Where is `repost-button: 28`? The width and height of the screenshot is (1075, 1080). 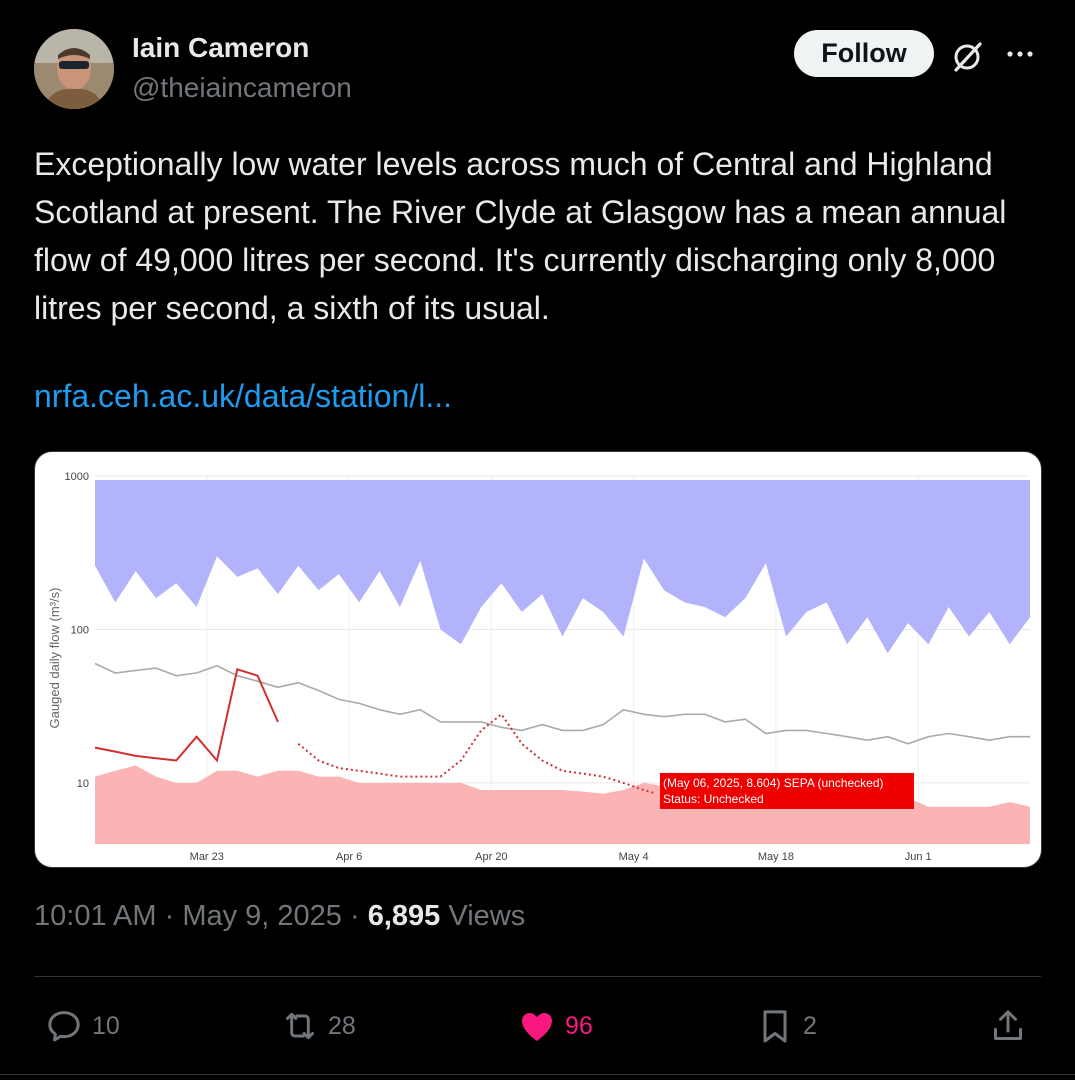
repost-button: 28 is located at coordinates (318, 1026).